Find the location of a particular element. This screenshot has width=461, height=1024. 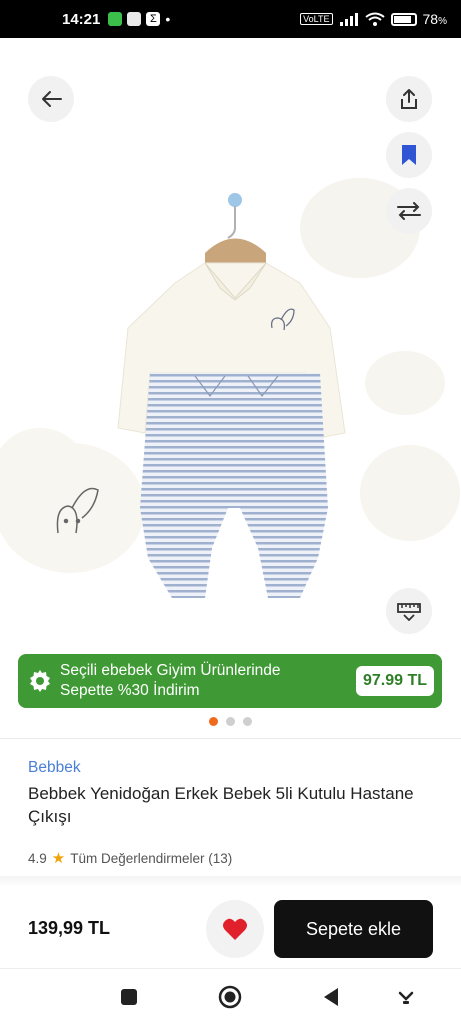

heart-icon is located at coordinates (235, 929).